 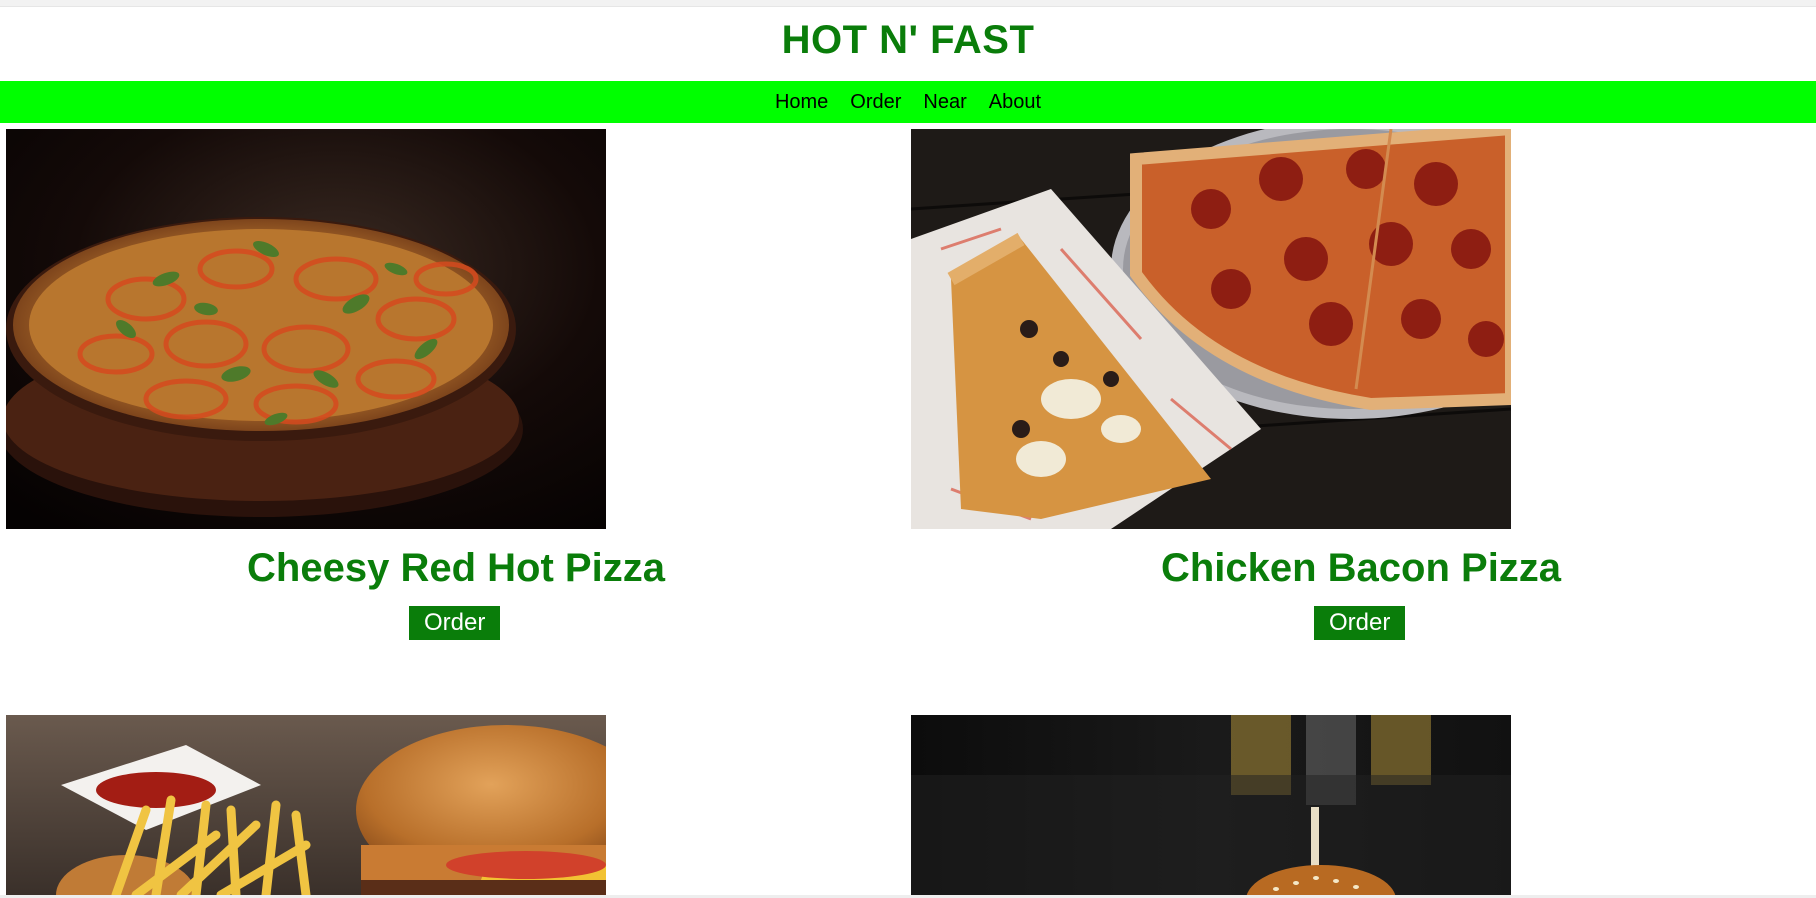 I want to click on nav-link-order: Order, so click(x=875, y=102).